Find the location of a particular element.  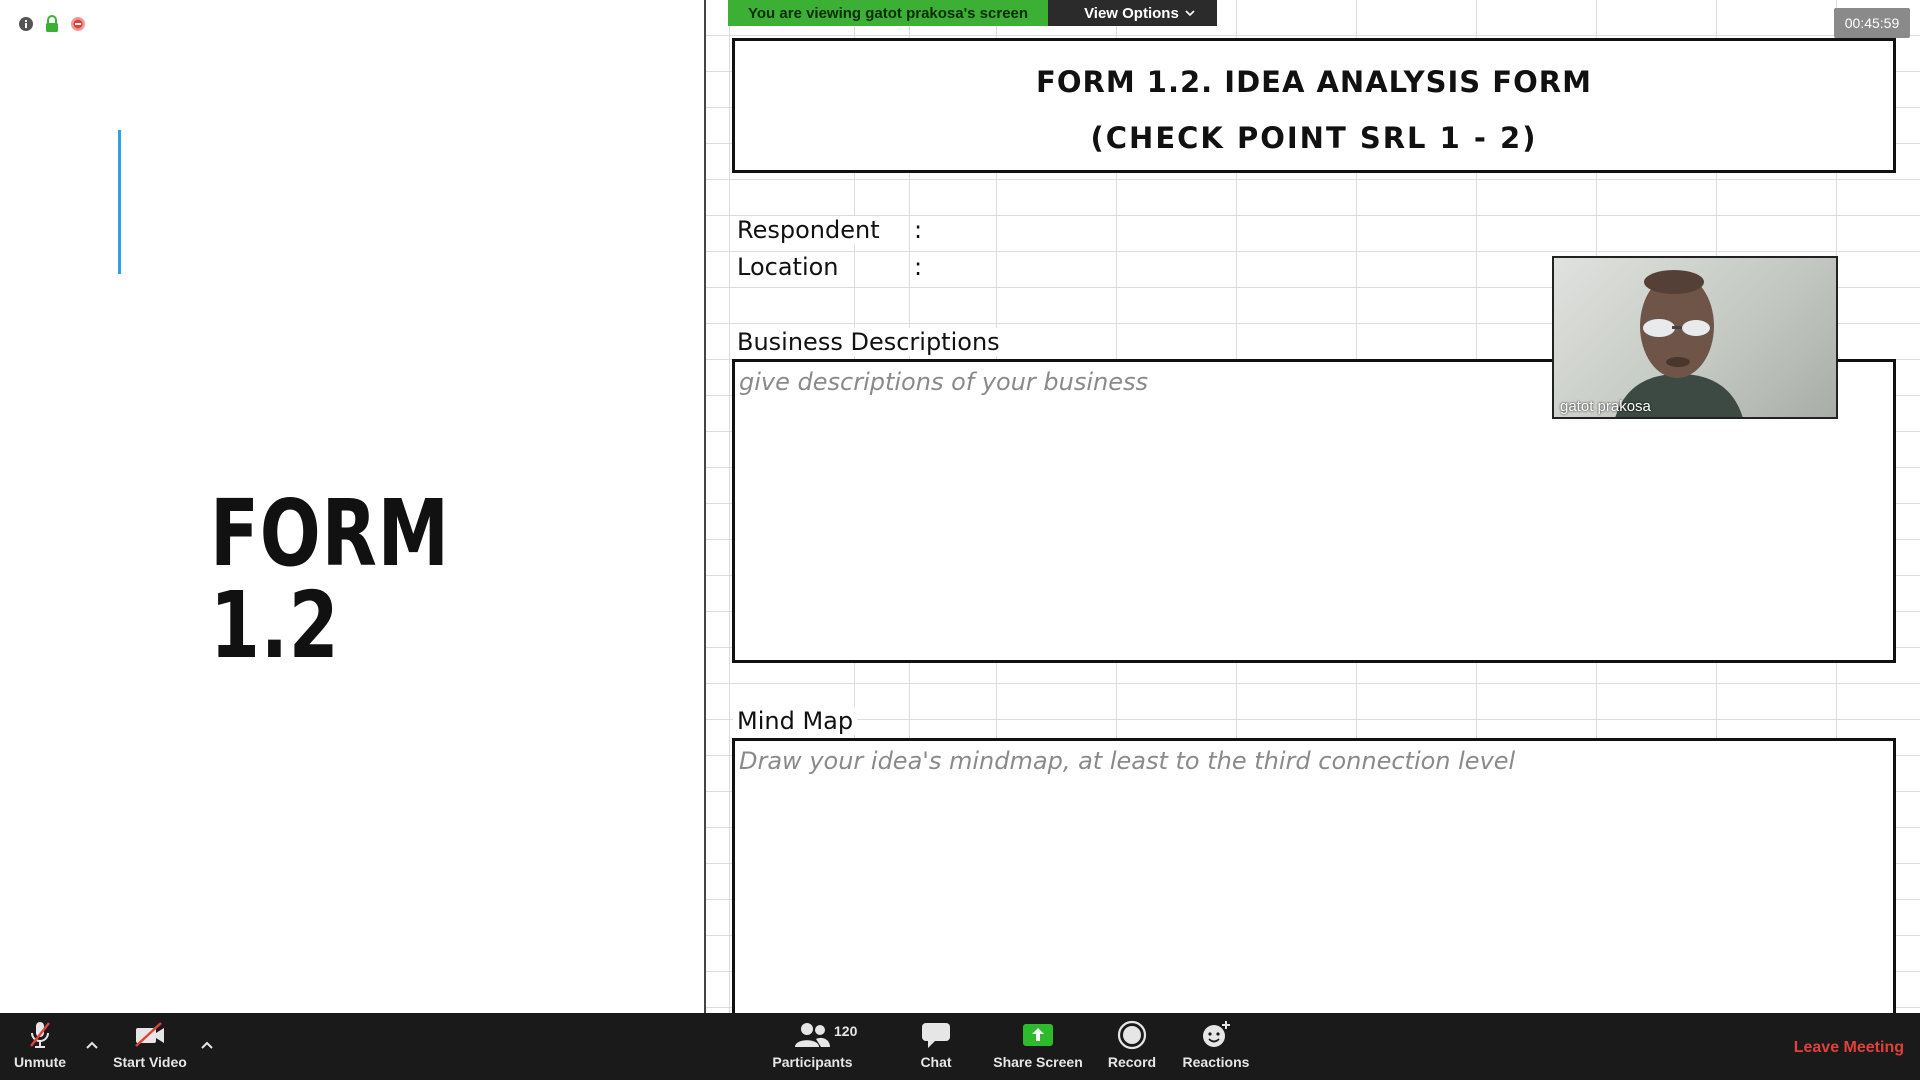

leave-meeting-button: Leave Meeting is located at coordinates (1849, 1048).